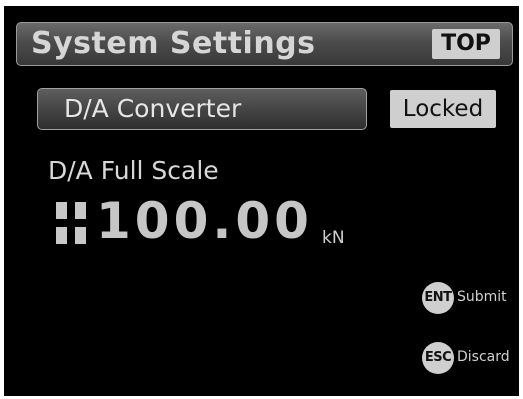 The height and width of the screenshot is (399, 523). What do you see at coordinates (482, 297) in the screenshot?
I see `submit-label: Submit` at bounding box center [482, 297].